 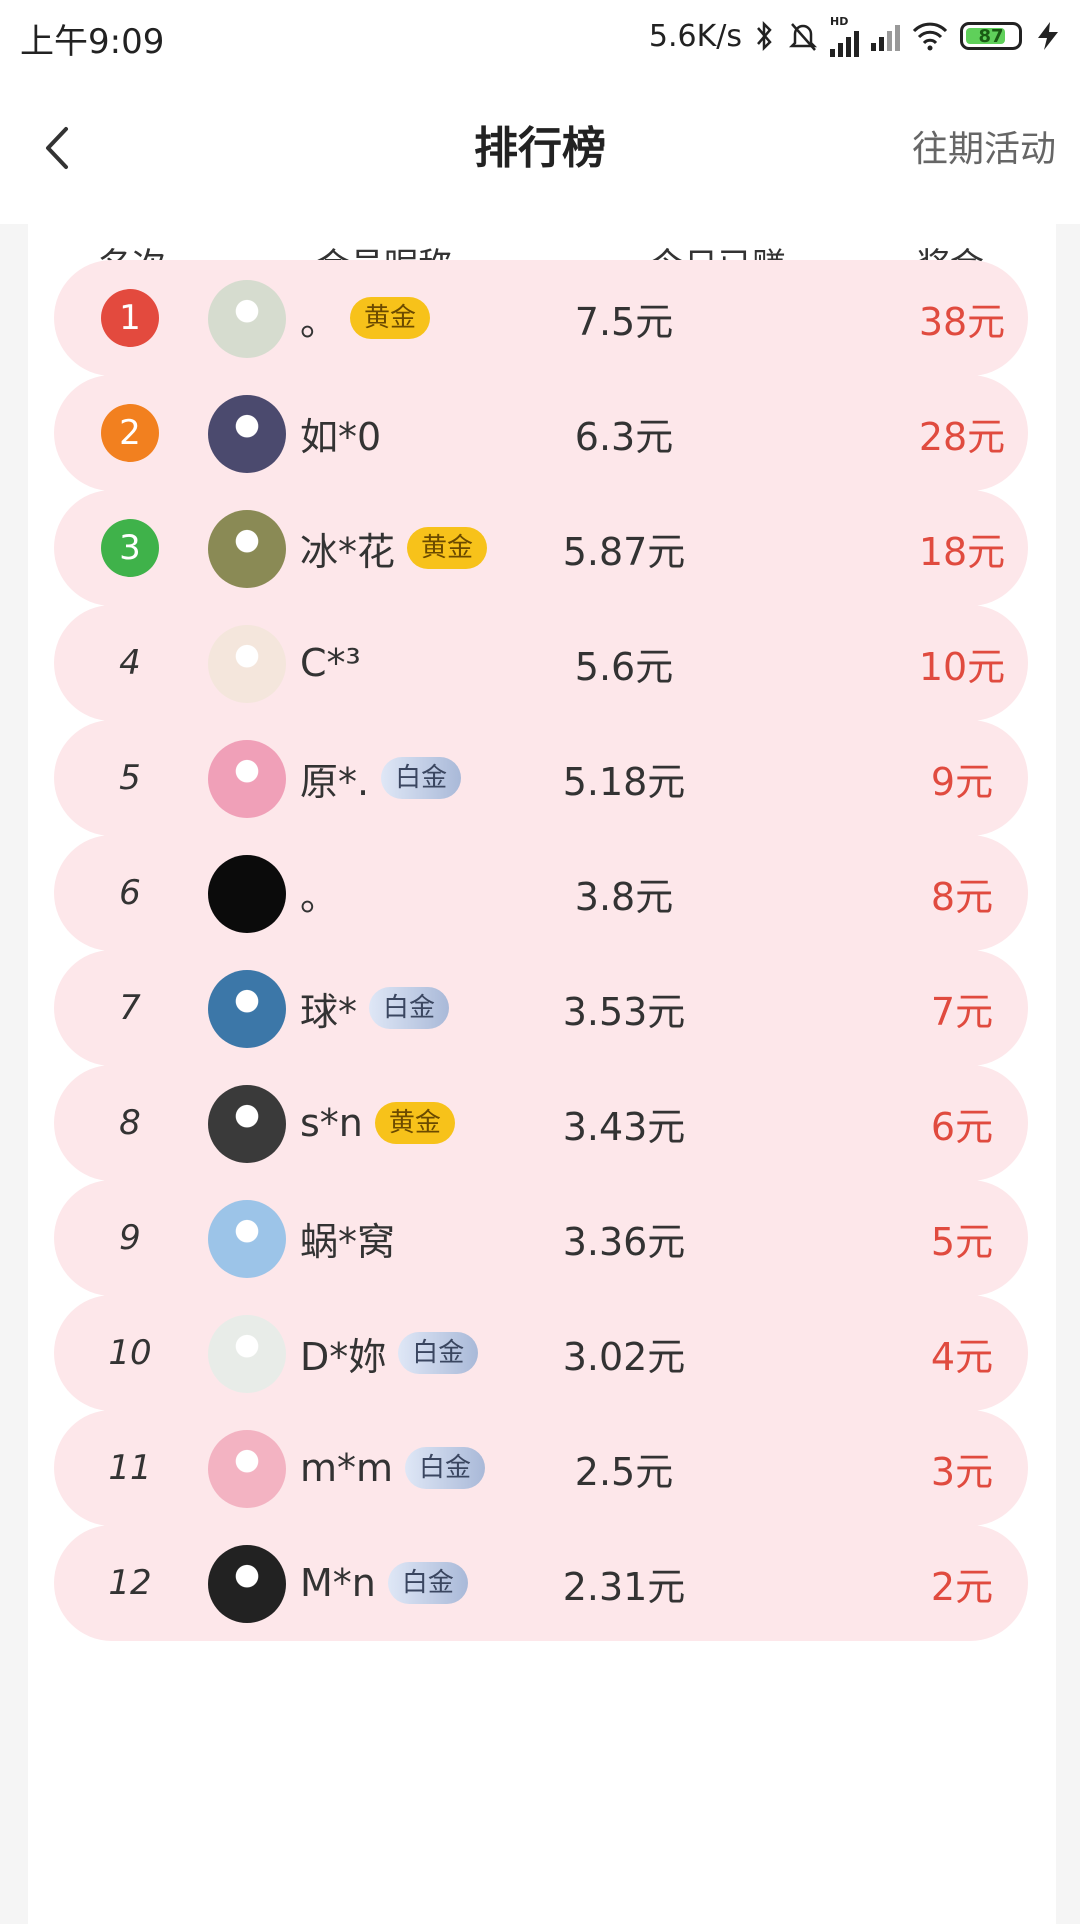 I want to click on battery-icon: 87, so click(x=991, y=36).